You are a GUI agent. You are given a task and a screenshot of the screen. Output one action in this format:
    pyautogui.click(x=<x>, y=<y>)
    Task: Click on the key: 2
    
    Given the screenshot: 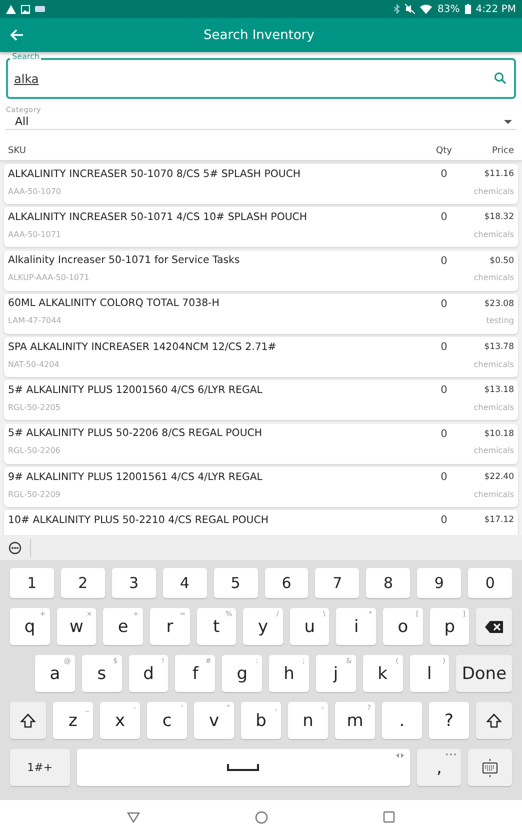 What is the action you would take?
    pyautogui.click(x=82, y=583)
    